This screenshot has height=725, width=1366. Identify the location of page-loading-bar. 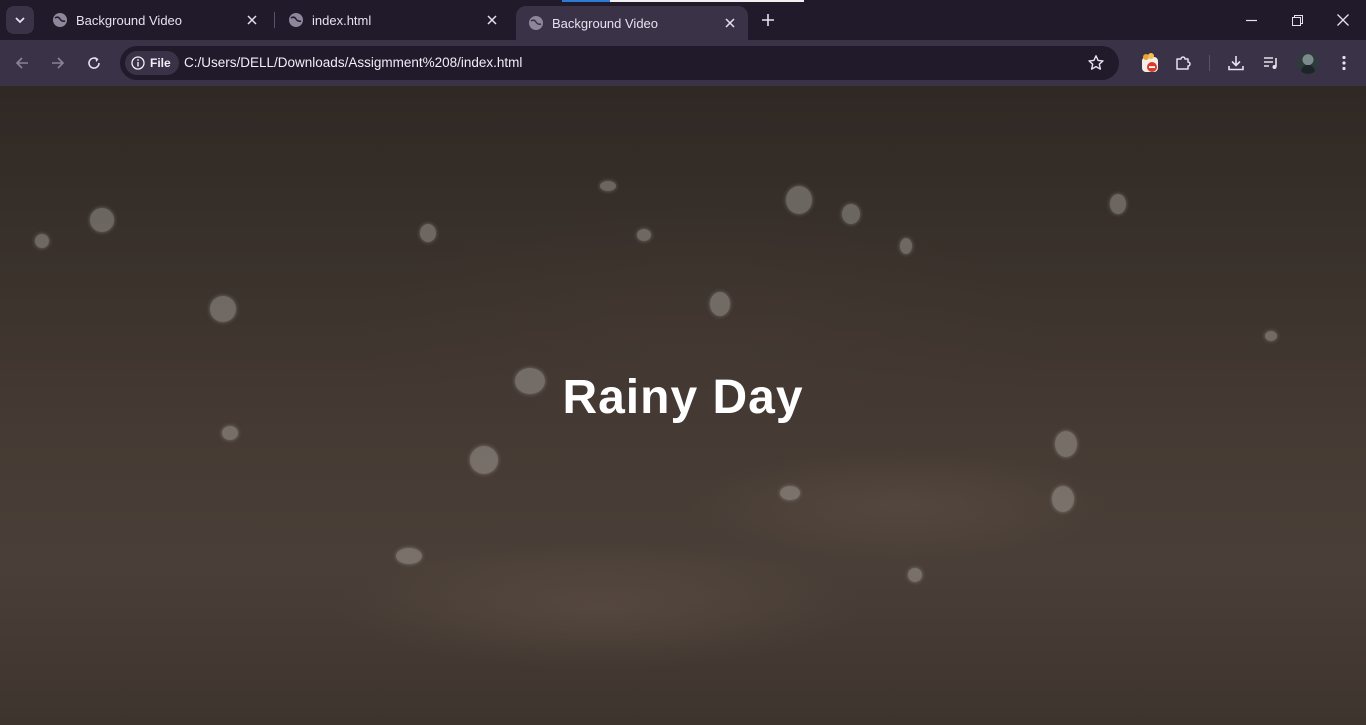
(683, 1).